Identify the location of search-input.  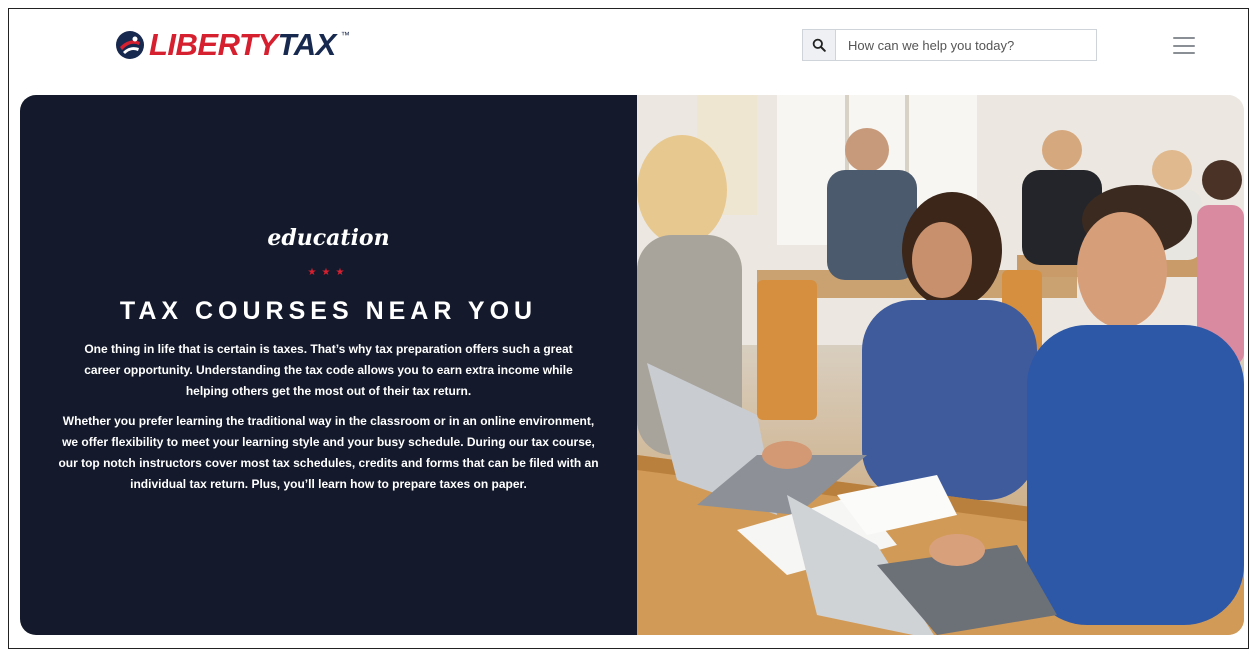
(966, 45).